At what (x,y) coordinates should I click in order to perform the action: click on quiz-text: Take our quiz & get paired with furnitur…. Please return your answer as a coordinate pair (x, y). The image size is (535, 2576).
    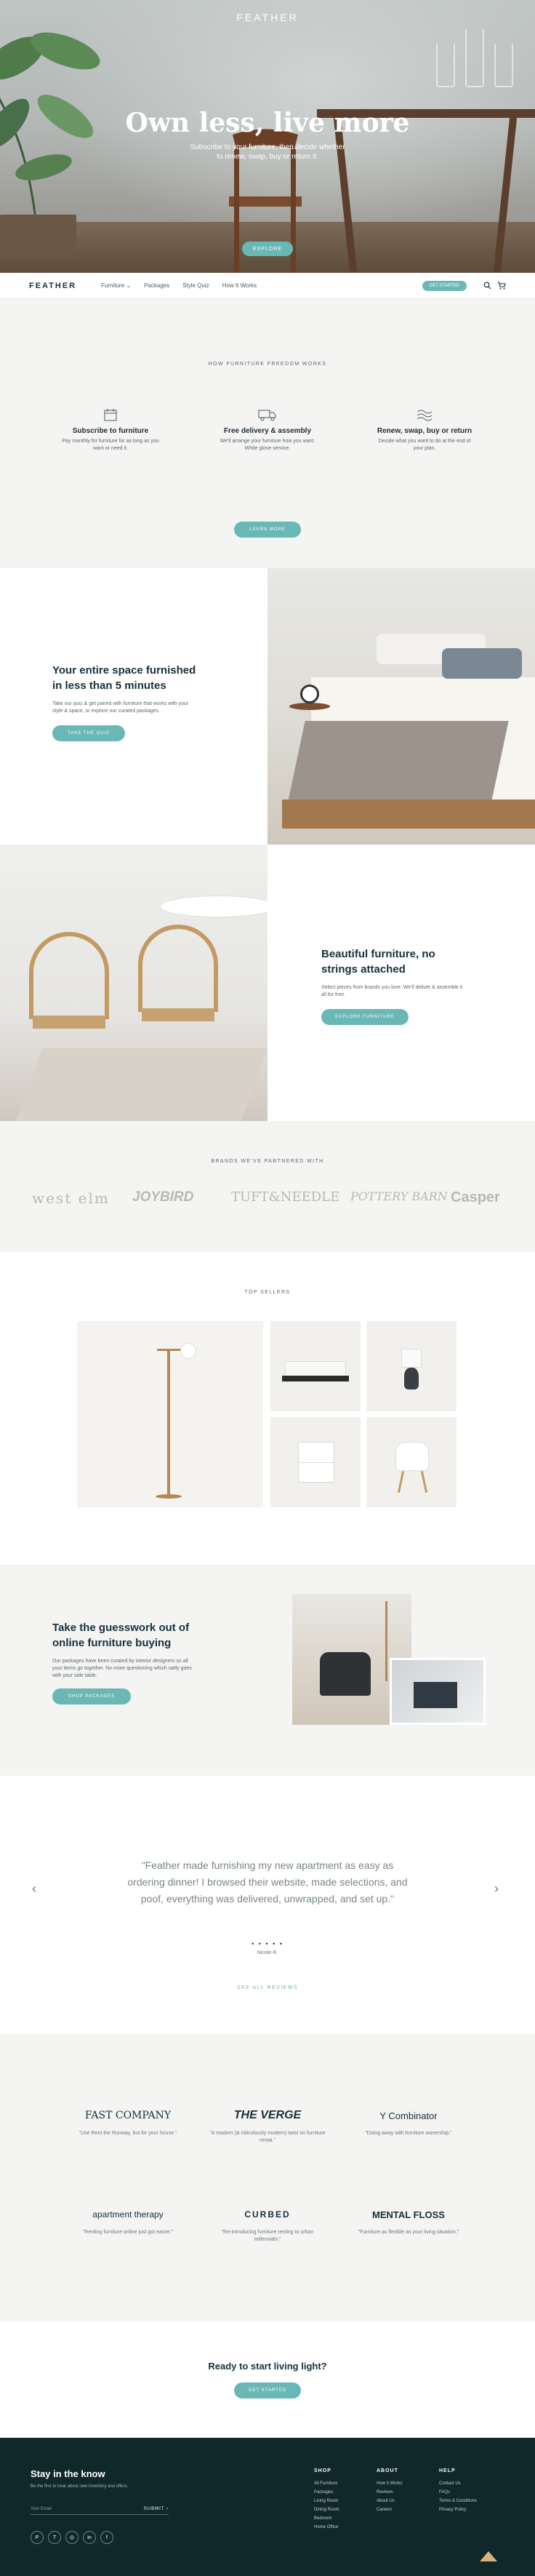
    Looking at the image, I should click on (120, 707).